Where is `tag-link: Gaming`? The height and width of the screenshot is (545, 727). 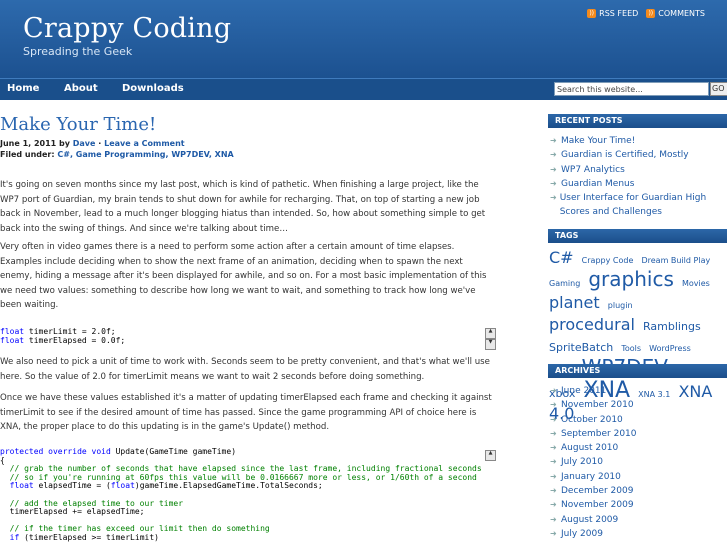
tag-link: Gaming is located at coordinates (564, 283).